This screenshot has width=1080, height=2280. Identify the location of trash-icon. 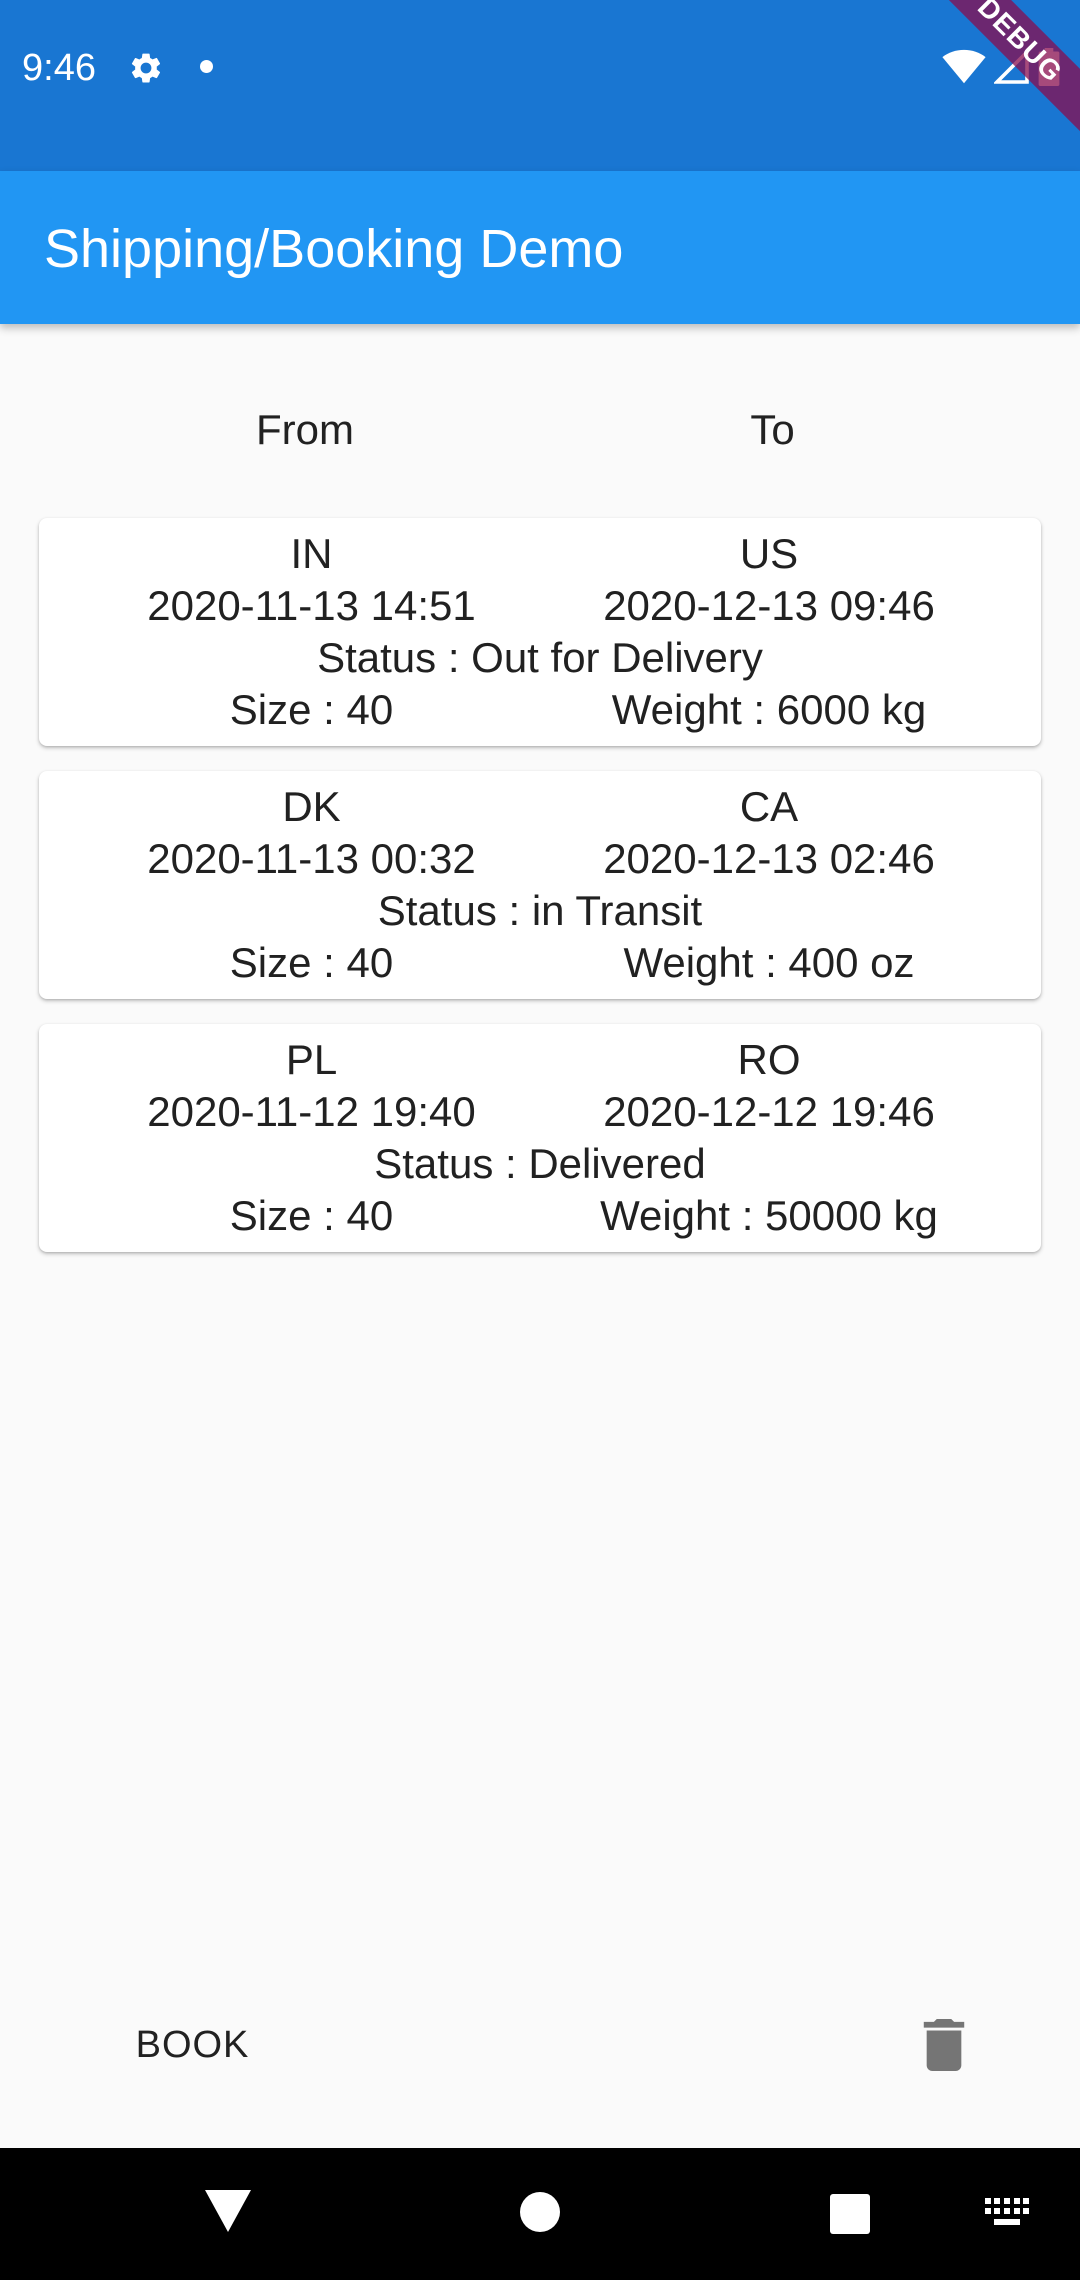
(944, 2045).